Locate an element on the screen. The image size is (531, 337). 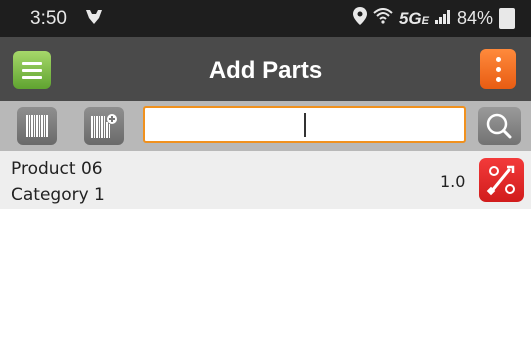
barcode-icon is located at coordinates (37, 126).